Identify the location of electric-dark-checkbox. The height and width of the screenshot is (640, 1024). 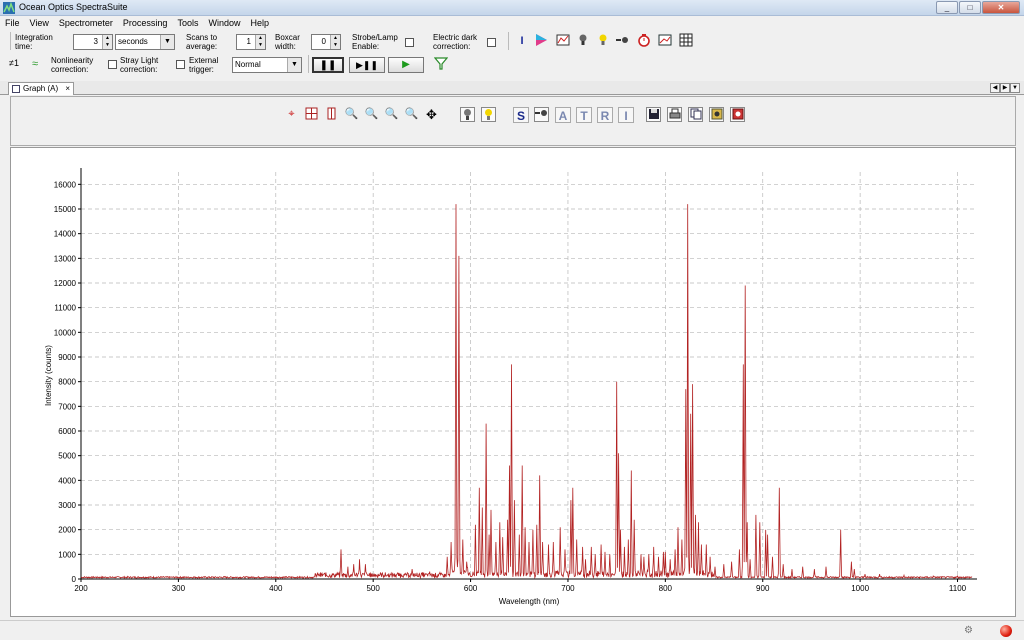
(491, 42).